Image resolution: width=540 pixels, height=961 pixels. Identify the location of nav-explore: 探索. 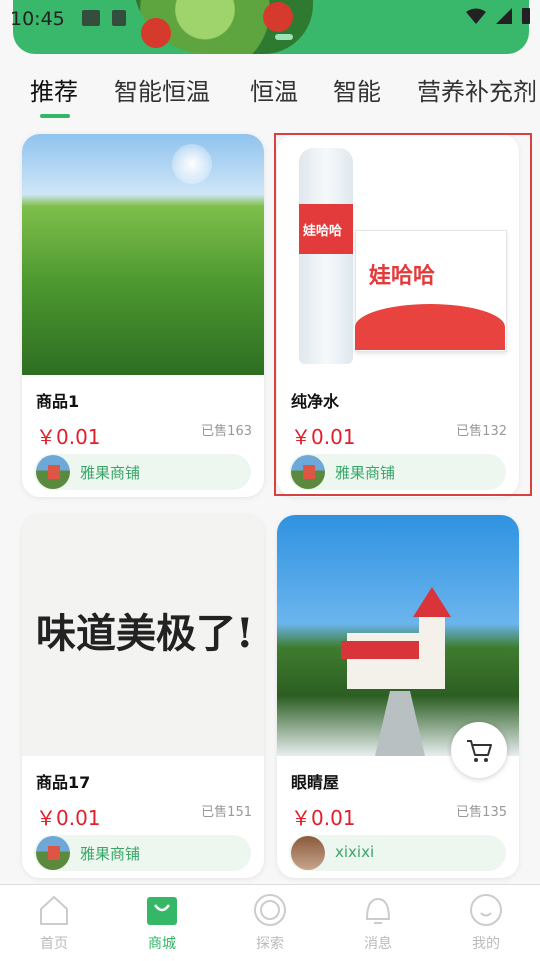
(270, 923).